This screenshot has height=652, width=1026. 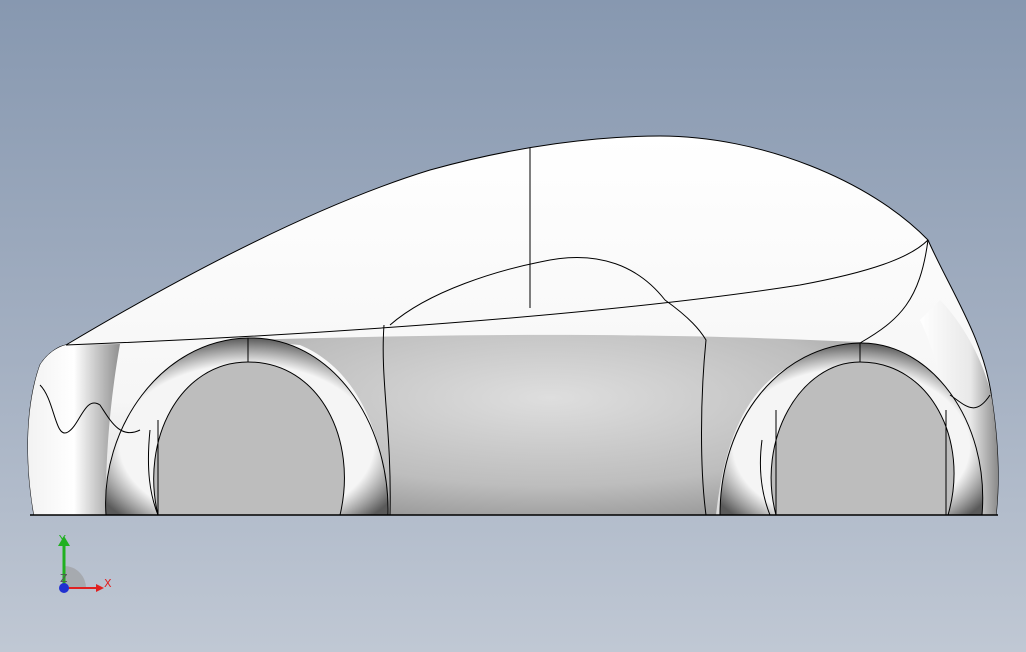 What do you see at coordinates (62, 539) in the screenshot?
I see `y-axis-label: Y` at bounding box center [62, 539].